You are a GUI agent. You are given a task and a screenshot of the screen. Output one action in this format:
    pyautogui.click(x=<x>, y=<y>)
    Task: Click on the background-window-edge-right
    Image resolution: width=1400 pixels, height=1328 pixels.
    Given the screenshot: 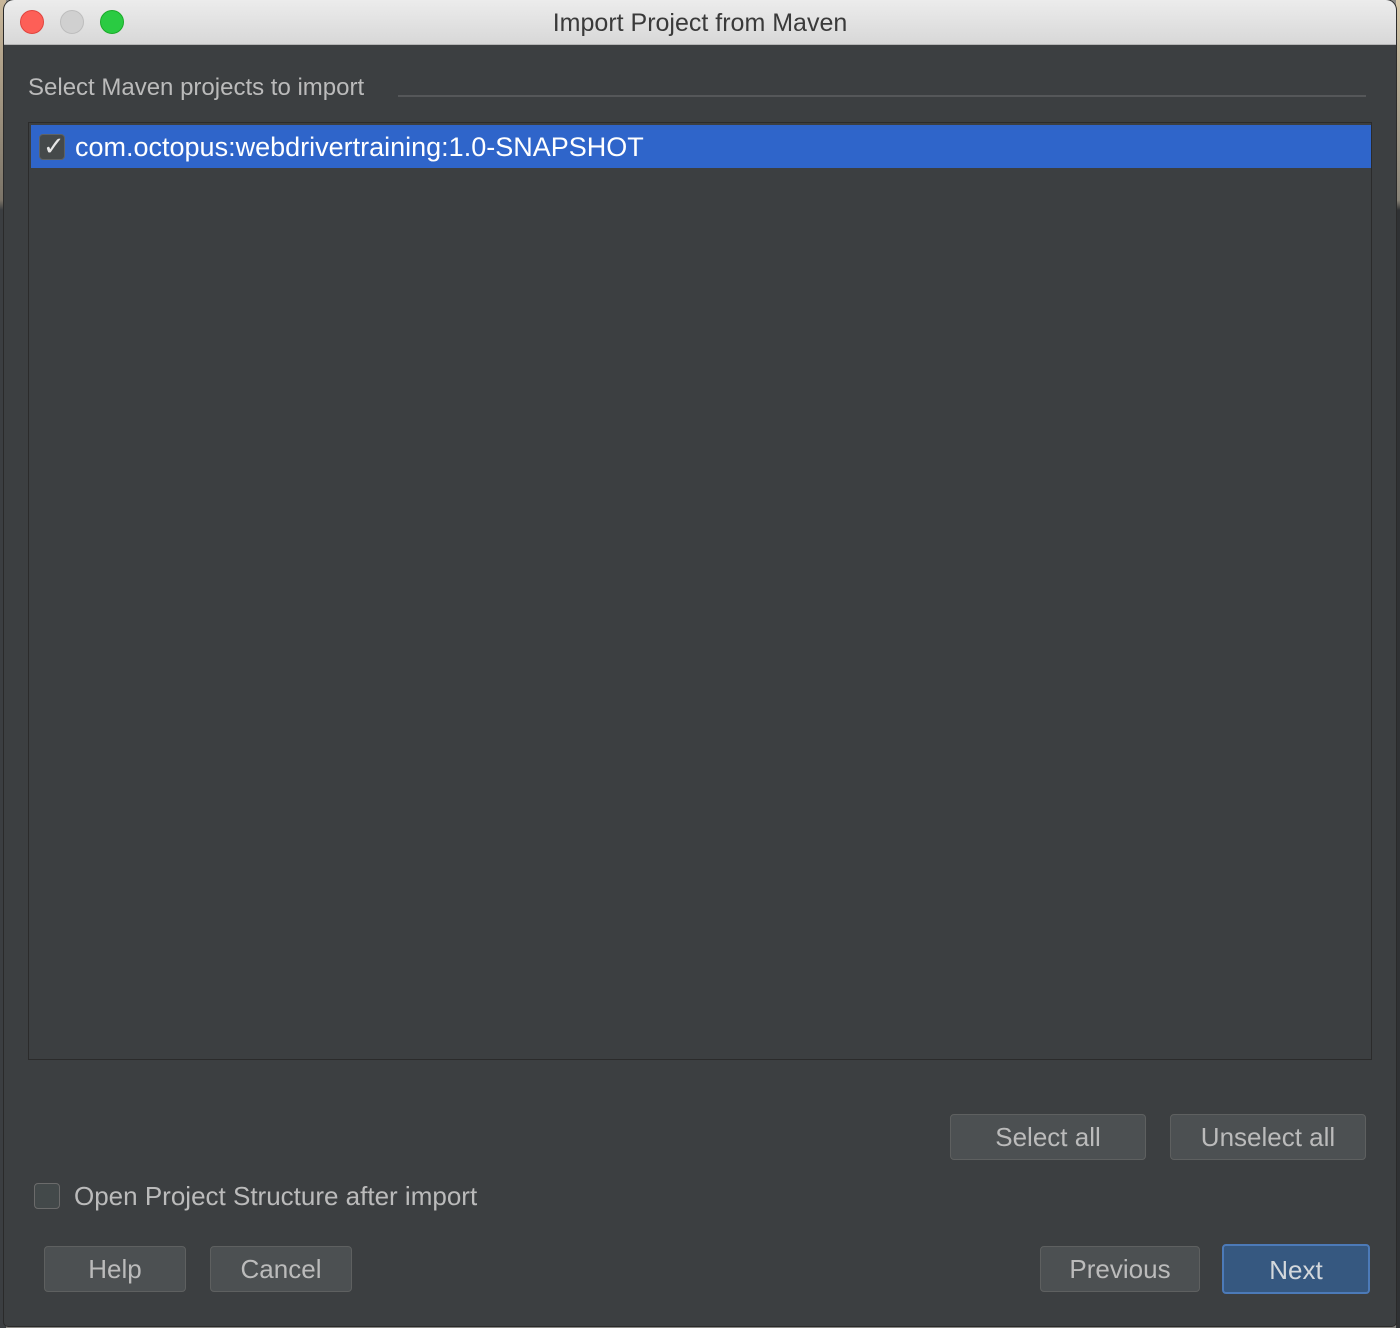 What is the action you would take?
    pyautogui.click(x=1398, y=664)
    